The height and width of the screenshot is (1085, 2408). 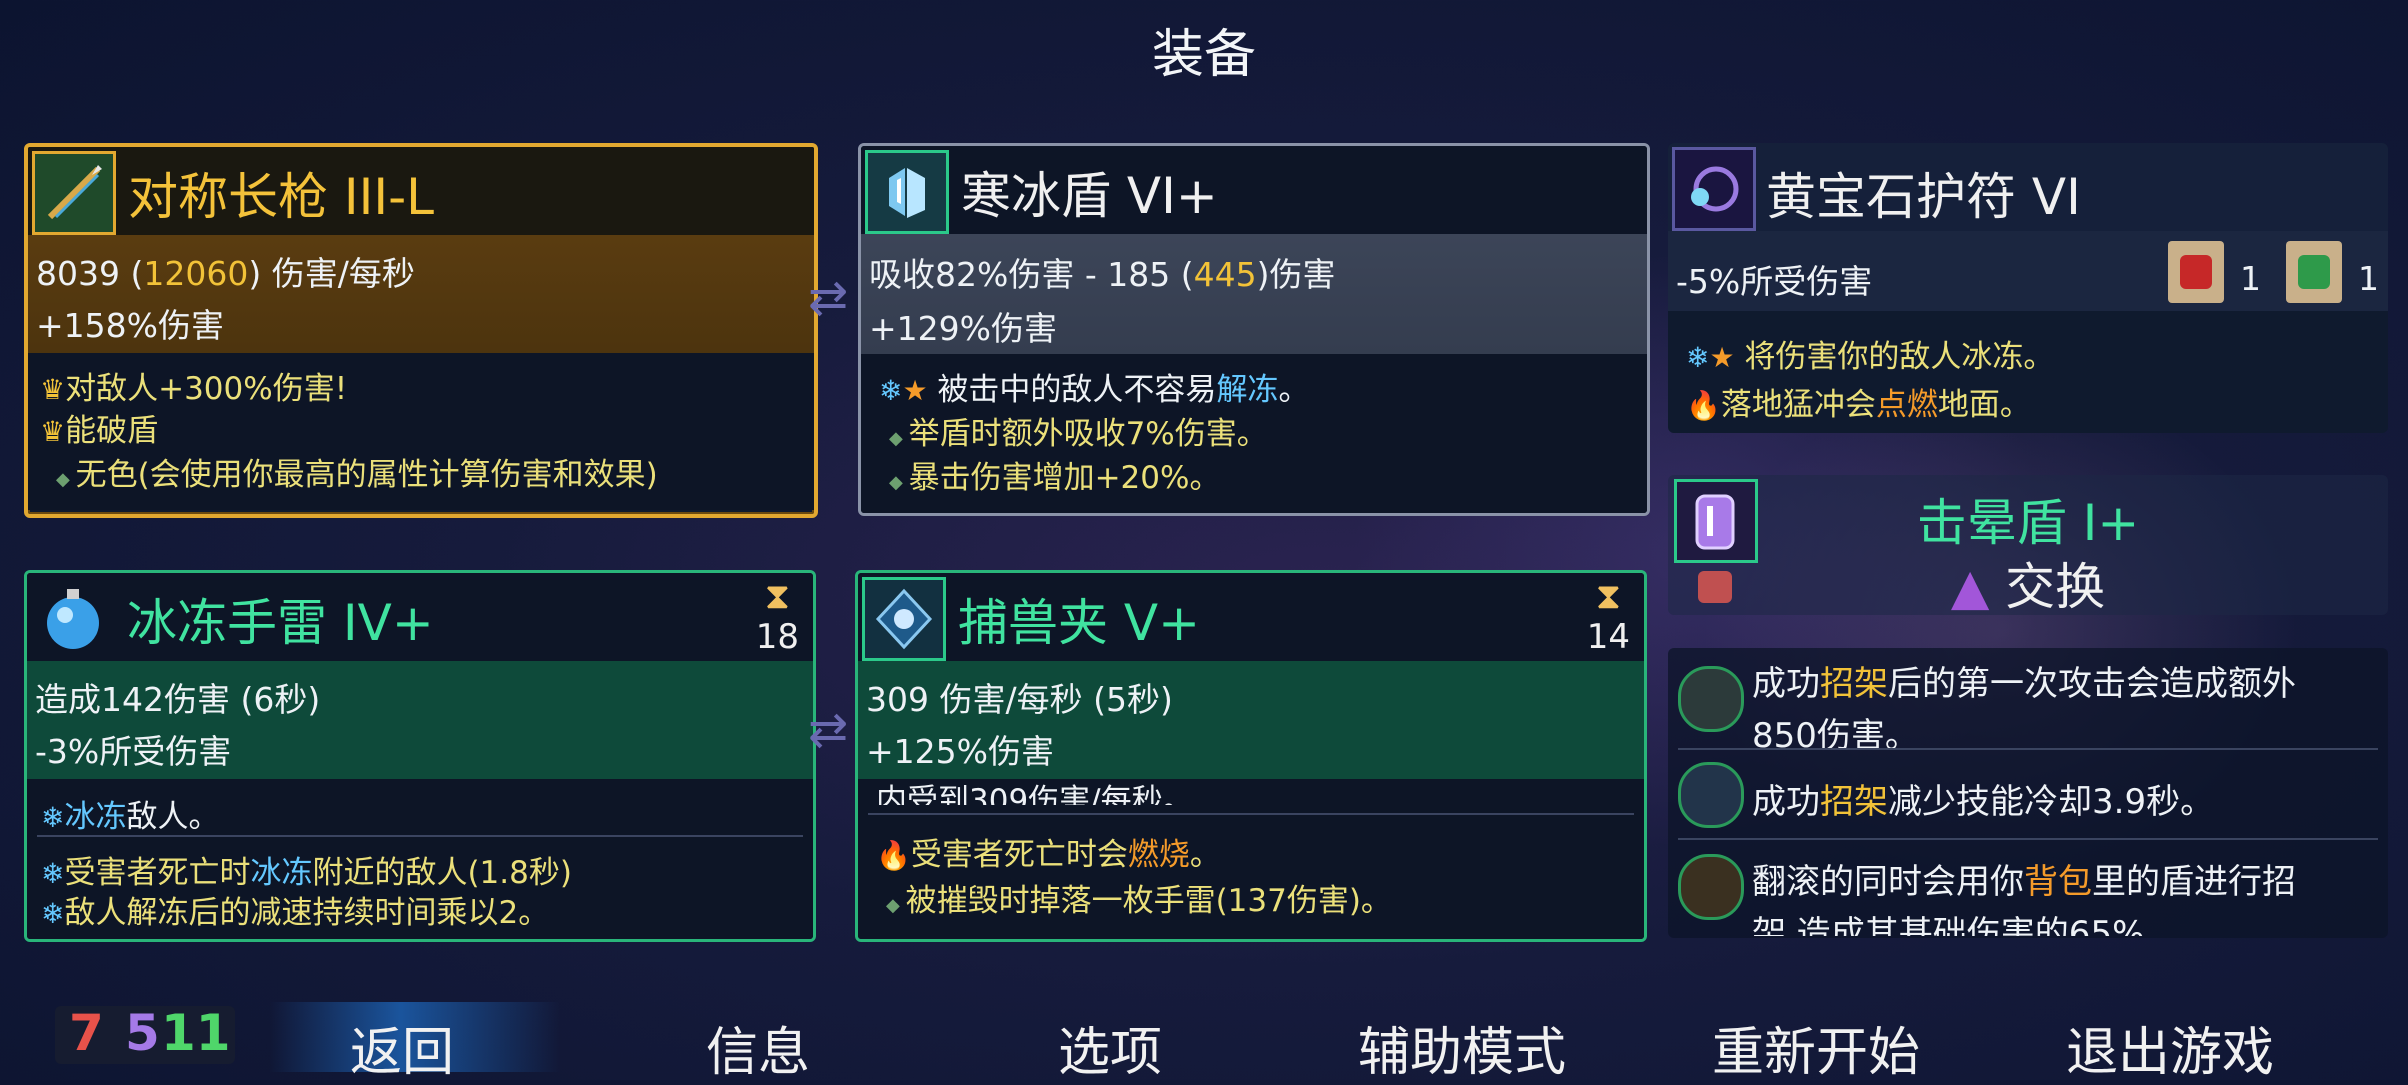 What do you see at coordinates (1102, 274) in the screenshot?
I see `absorb-stat: 吸收82%伤害 - 185 (445)伤害` at bounding box center [1102, 274].